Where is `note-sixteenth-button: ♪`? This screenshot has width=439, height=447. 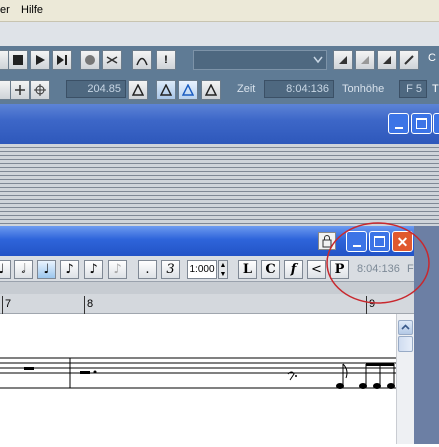 note-sixteenth-button: ♪ is located at coordinates (93, 269).